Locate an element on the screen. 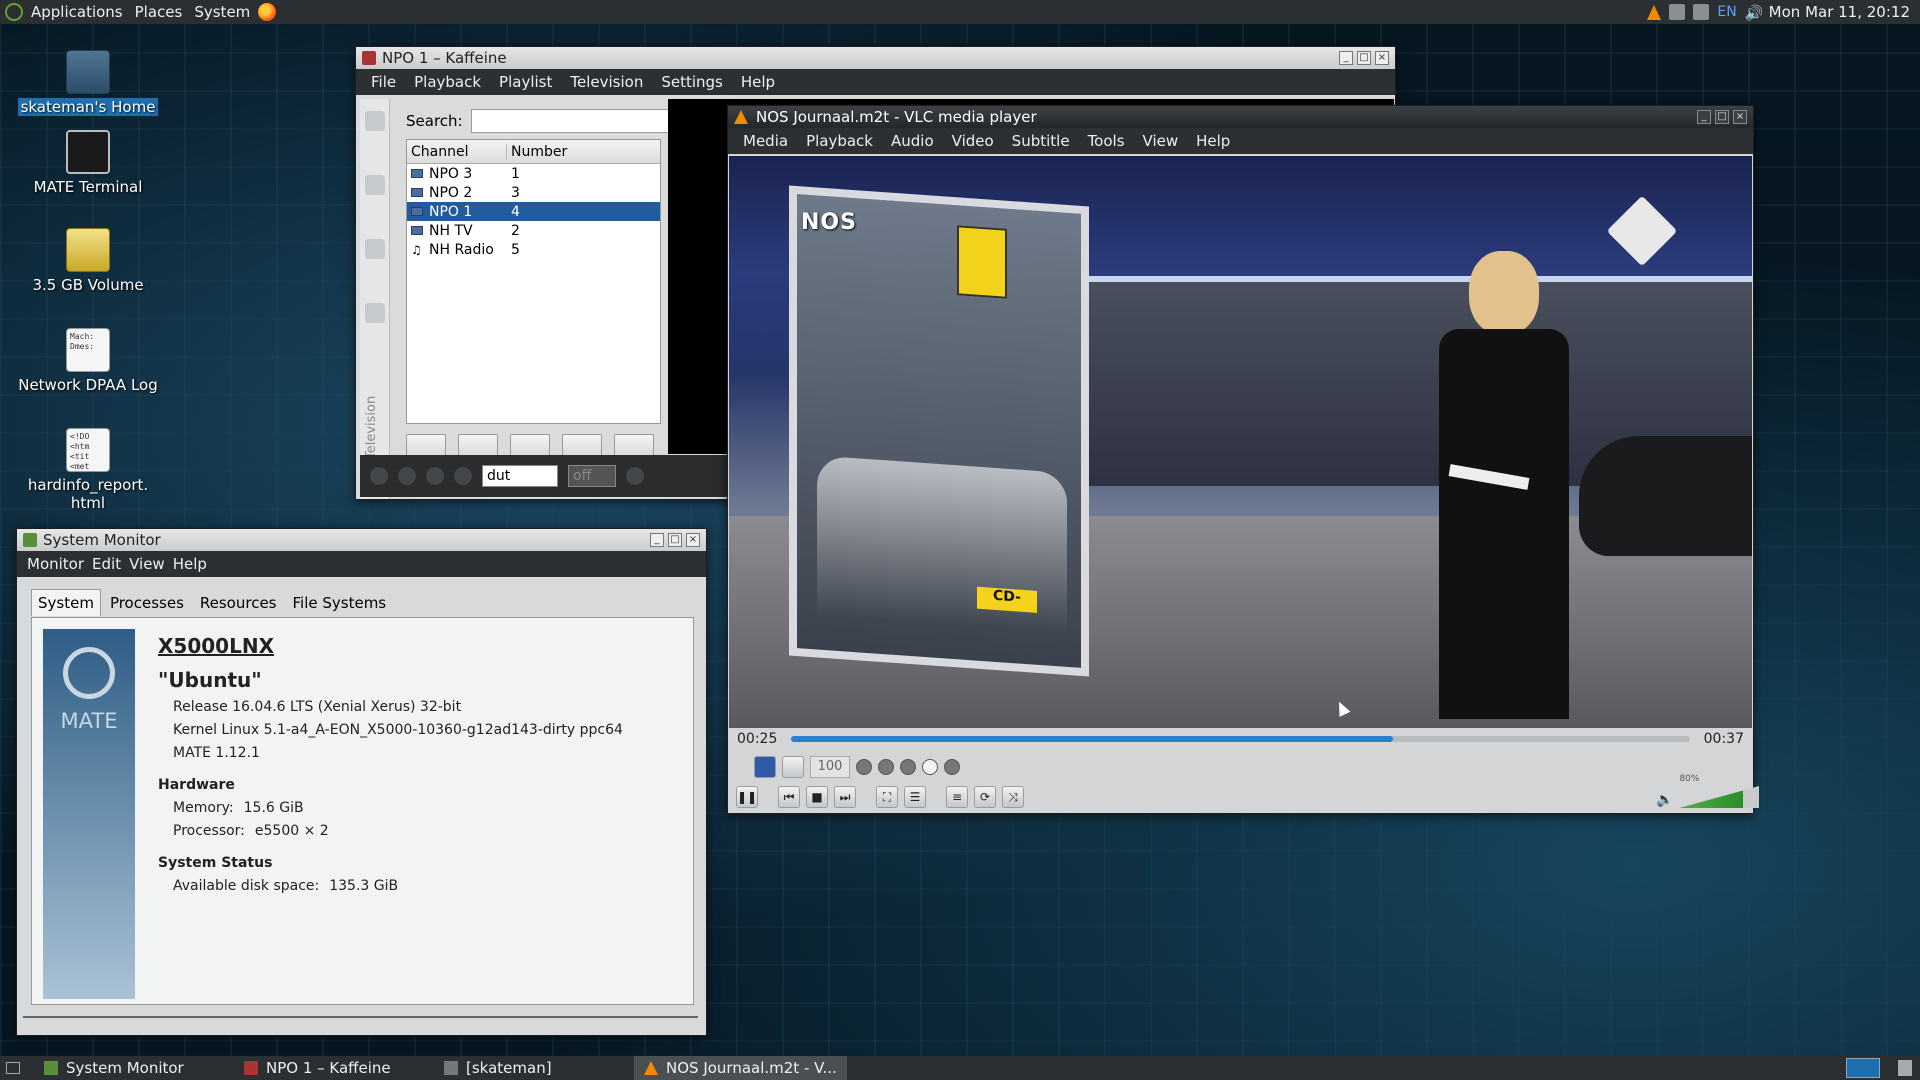 The width and height of the screenshot is (1920, 1080). desktop-icon-terminal: MATE Terminal is located at coordinates (88, 163).